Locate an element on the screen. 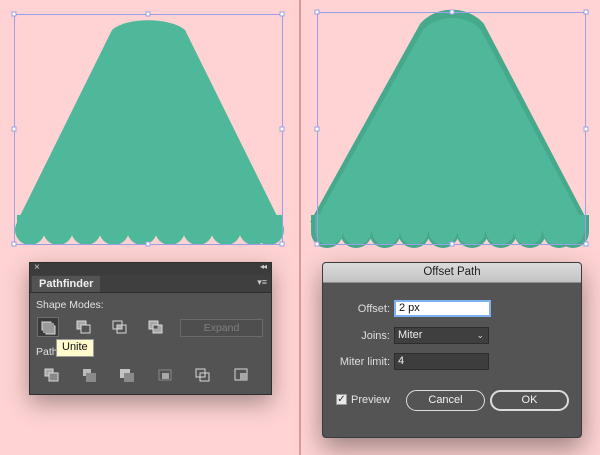 This screenshot has height=455, width=600. merge-button is located at coordinates (127, 375).